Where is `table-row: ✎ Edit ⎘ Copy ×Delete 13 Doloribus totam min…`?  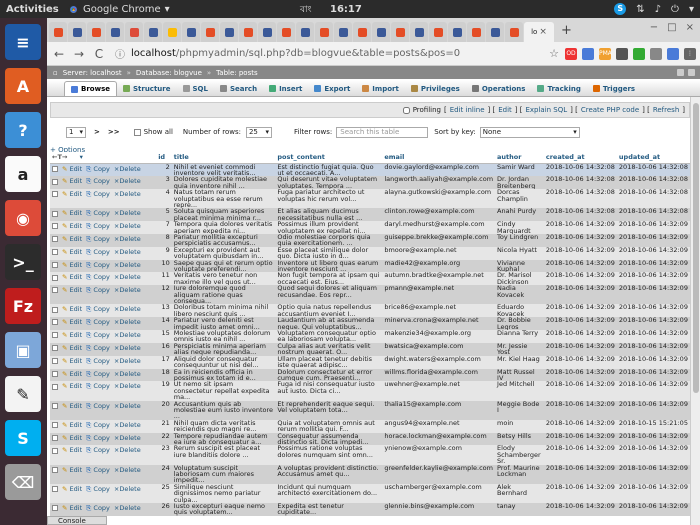 table-row: ✎ Edit ⎘ Copy ×Delete 13 Doloribus totam min… is located at coordinates (370, 311).